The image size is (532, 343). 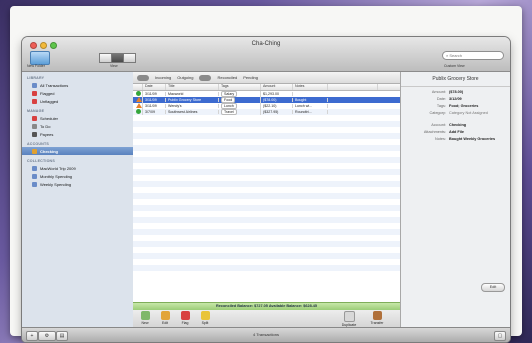 I want to click on view-mode-3-icon, so click(x=129, y=58).